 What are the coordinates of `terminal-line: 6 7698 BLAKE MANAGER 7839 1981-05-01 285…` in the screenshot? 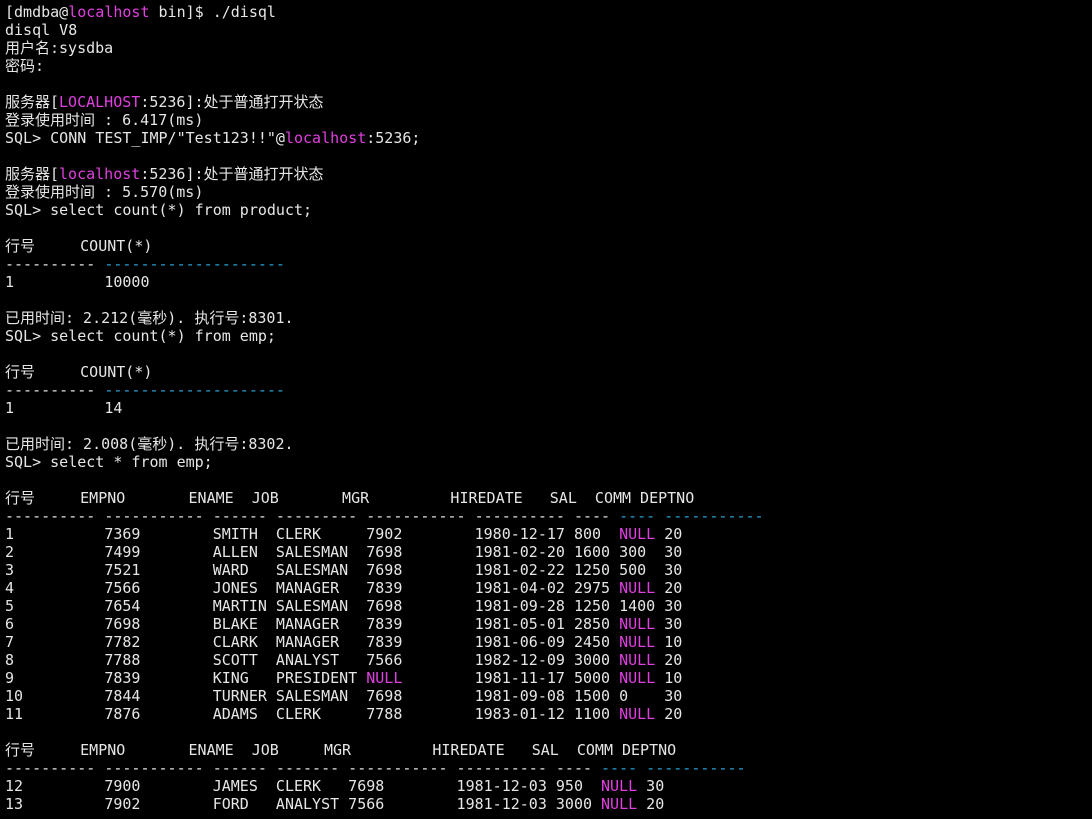 It's located at (548, 624).